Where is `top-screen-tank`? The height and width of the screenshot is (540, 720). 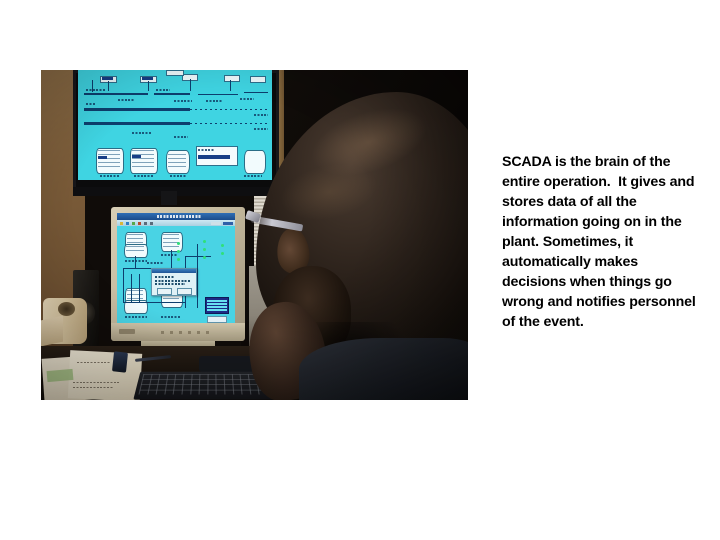 top-screen-tank is located at coordinates (255, 162).